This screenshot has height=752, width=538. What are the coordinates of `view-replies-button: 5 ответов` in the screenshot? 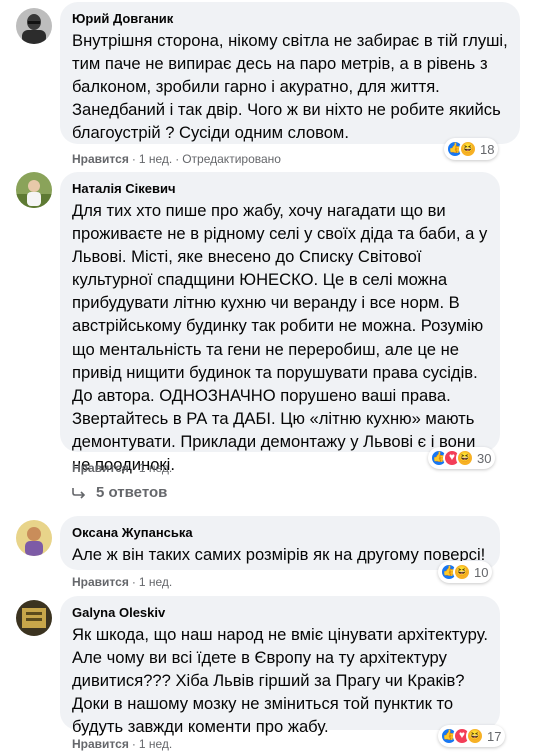 It's located at (119, 492).